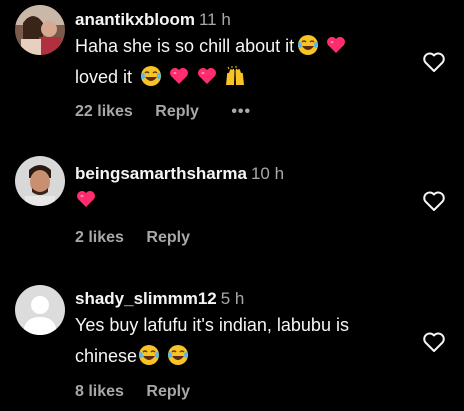 The width and height of the screenshot is (464, 411). I want to click on comment-text-line: Haha she is so chill about it, so click(185, 46).